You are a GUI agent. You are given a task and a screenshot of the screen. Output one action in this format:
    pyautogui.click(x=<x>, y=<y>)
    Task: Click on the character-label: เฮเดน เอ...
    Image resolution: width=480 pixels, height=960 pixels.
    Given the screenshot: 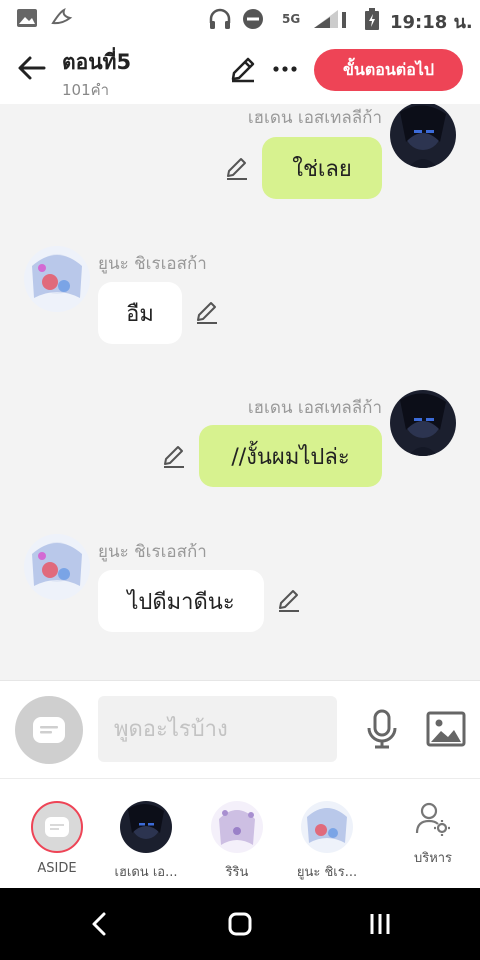 What is the action you would take?
    pyautogui.click(x=146, y=872)
    